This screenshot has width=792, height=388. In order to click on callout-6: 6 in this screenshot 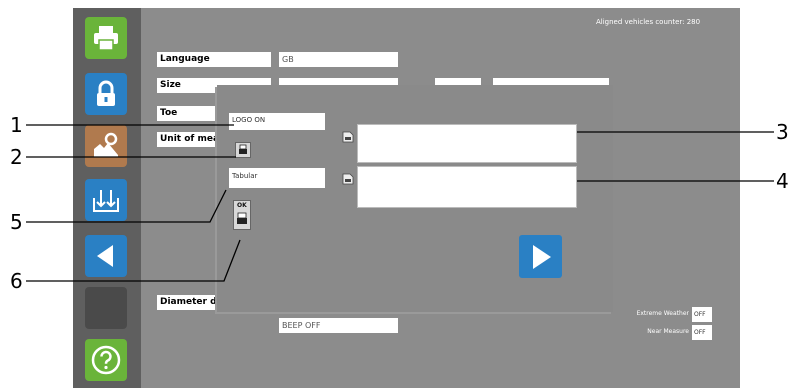, I will do `click(16, 281)`.